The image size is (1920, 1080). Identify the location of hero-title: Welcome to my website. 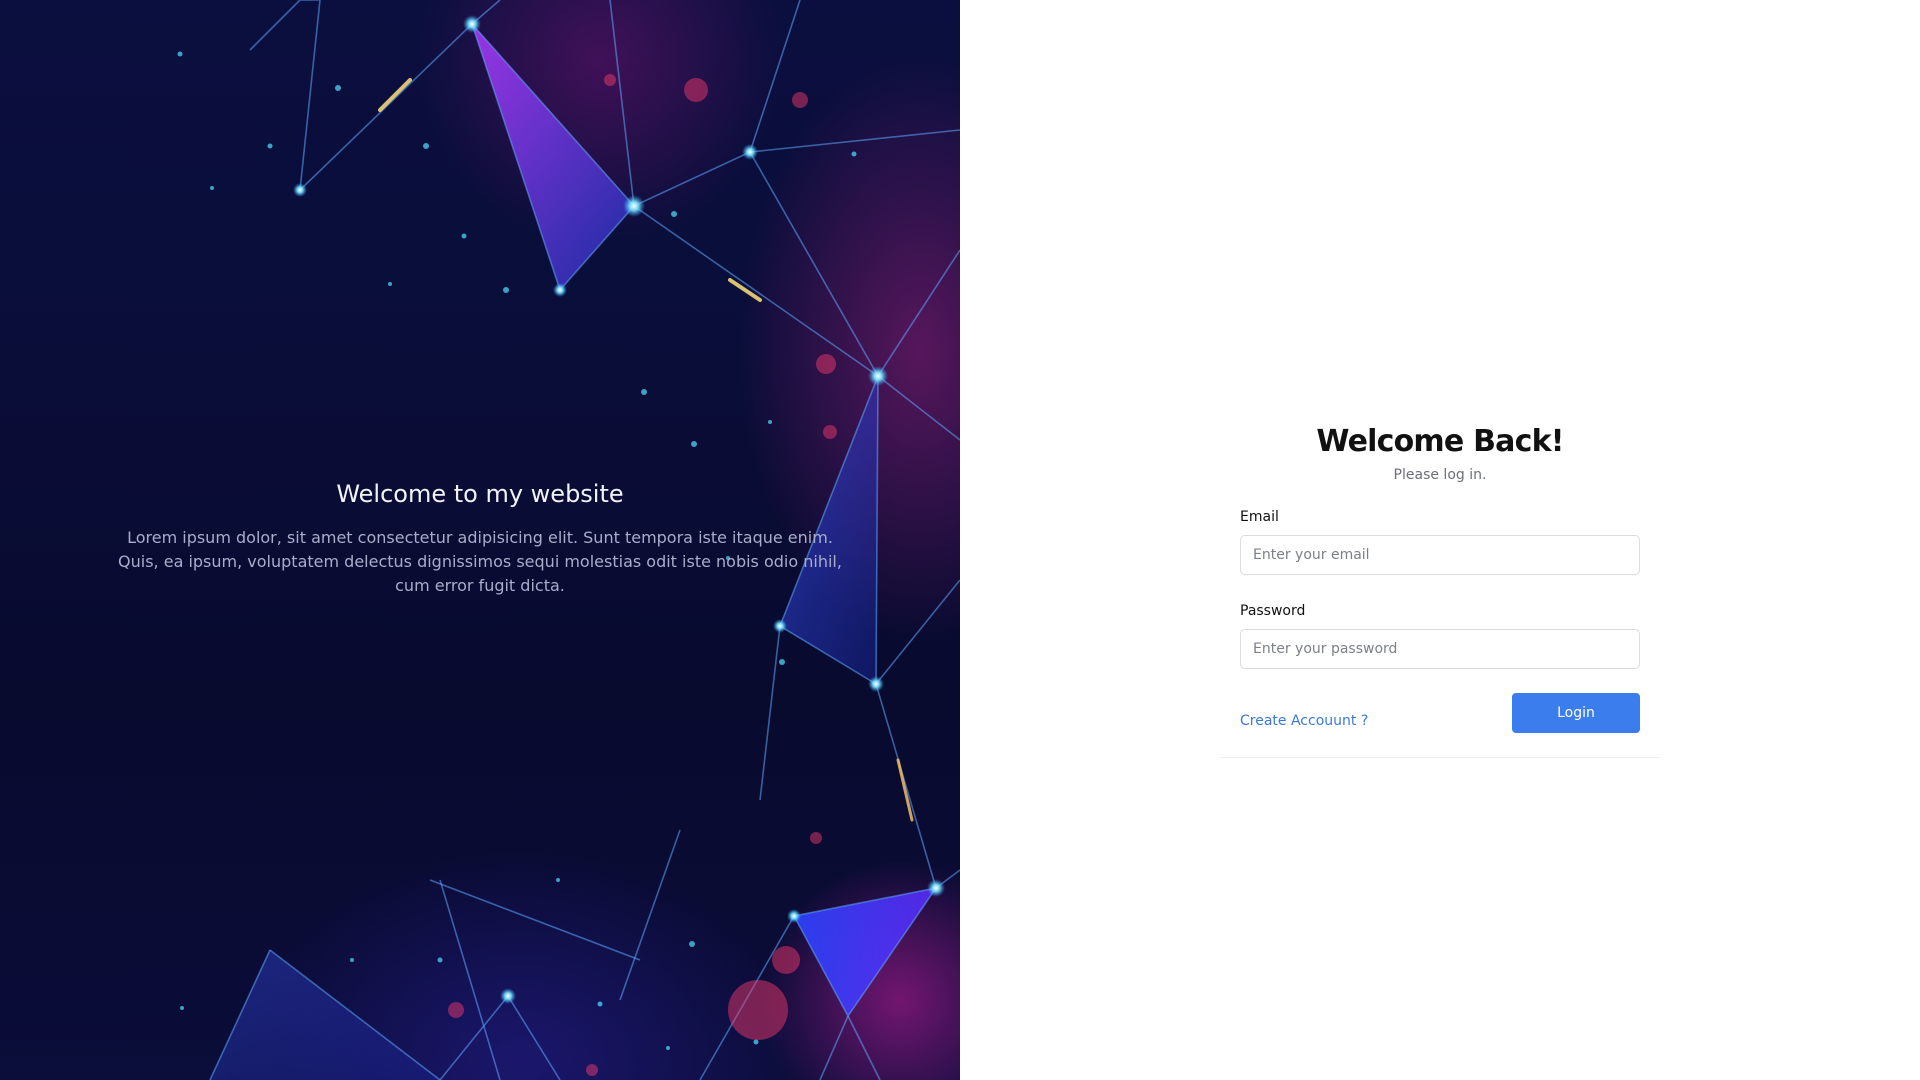
(480, 494).